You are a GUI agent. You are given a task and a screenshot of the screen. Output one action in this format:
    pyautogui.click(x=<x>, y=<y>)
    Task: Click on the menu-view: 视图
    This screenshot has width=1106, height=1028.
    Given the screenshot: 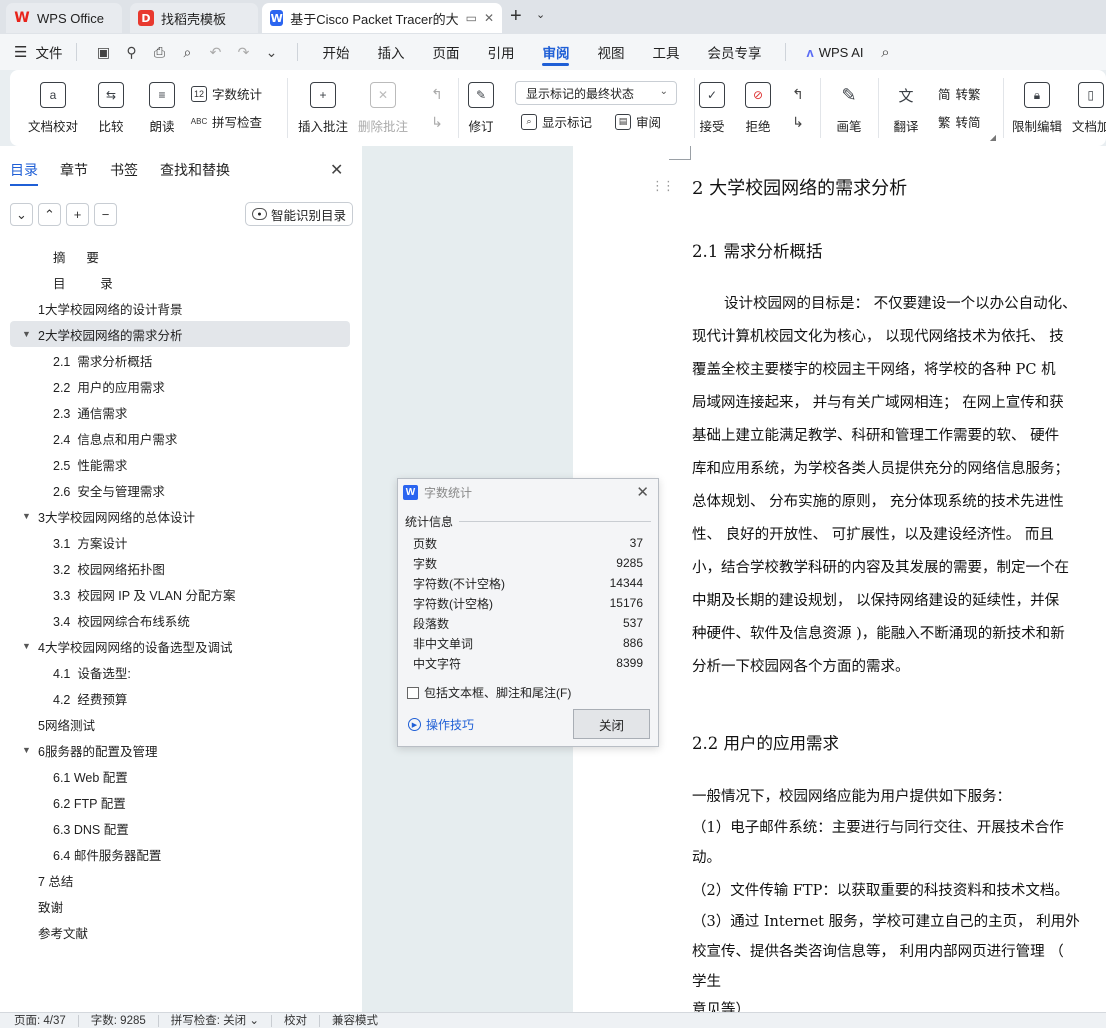 What is the action you would take?
    pyautogui.click(x=610, y=52)
    